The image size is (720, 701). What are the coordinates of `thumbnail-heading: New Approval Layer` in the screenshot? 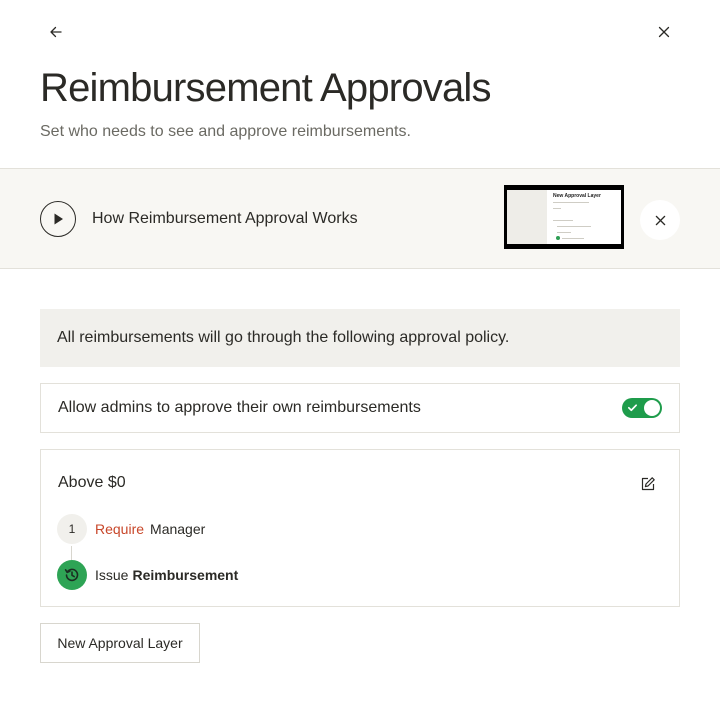 It's located at (577, 196).